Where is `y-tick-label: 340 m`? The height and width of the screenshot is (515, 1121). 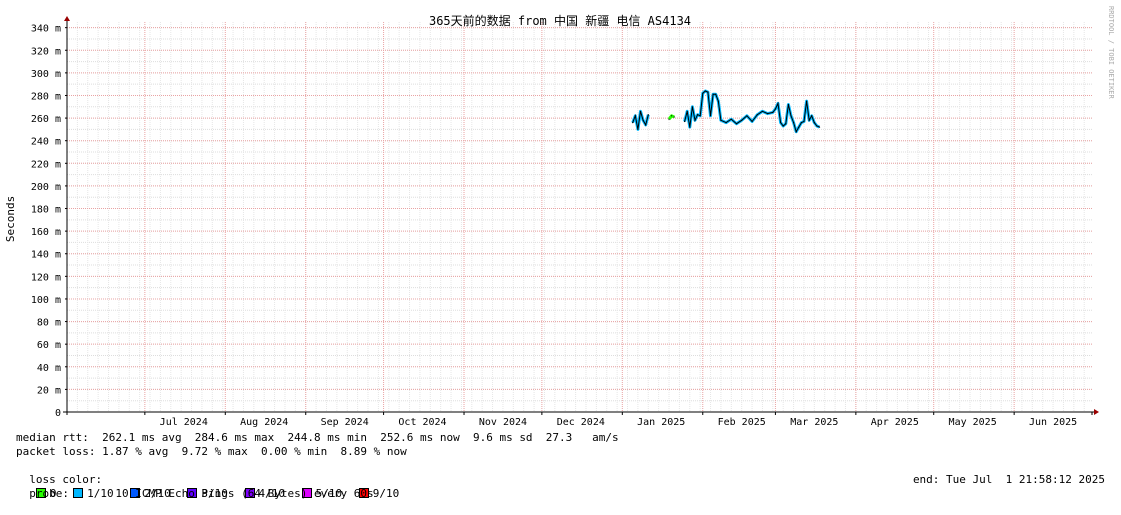
y-tick-label: 340 m is located at coordinates (46, 29).